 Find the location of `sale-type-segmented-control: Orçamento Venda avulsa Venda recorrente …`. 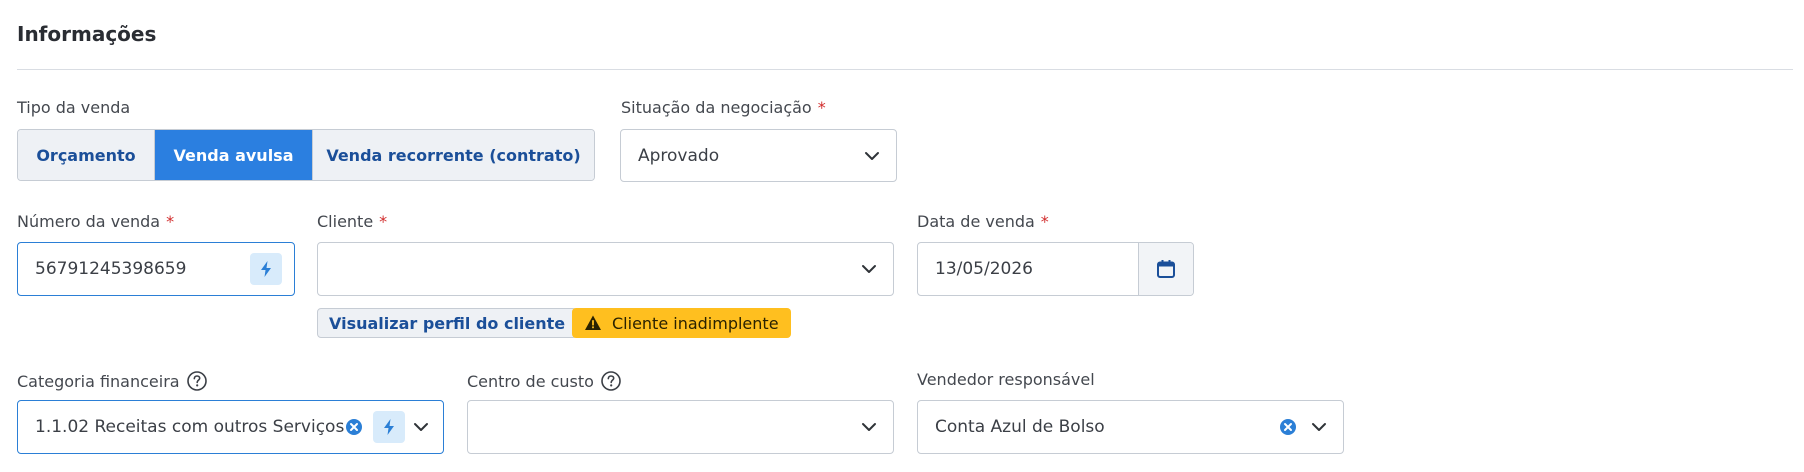

sale-type-segmented-control: Orçamento Venda avulsa Venda recorrente … is located at coordinates (306, 155).